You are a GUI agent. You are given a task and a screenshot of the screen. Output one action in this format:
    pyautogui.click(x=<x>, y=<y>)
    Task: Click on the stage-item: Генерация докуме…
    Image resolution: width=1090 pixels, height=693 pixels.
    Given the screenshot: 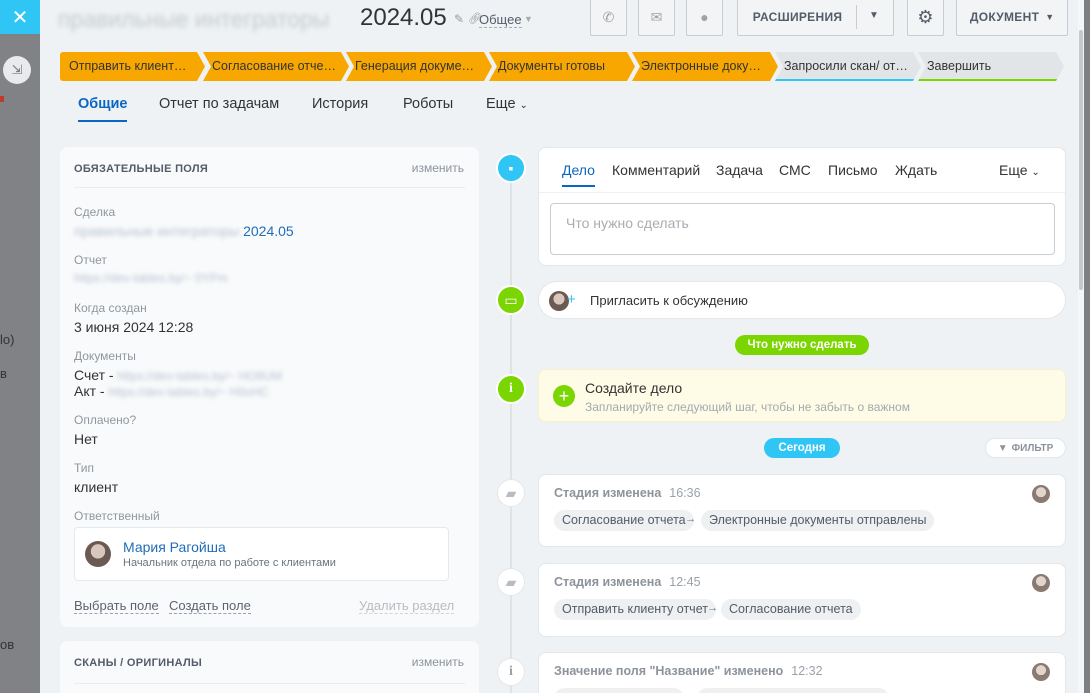 What is the action you would take?
    pyautogui.click(x=419, y=66)
    